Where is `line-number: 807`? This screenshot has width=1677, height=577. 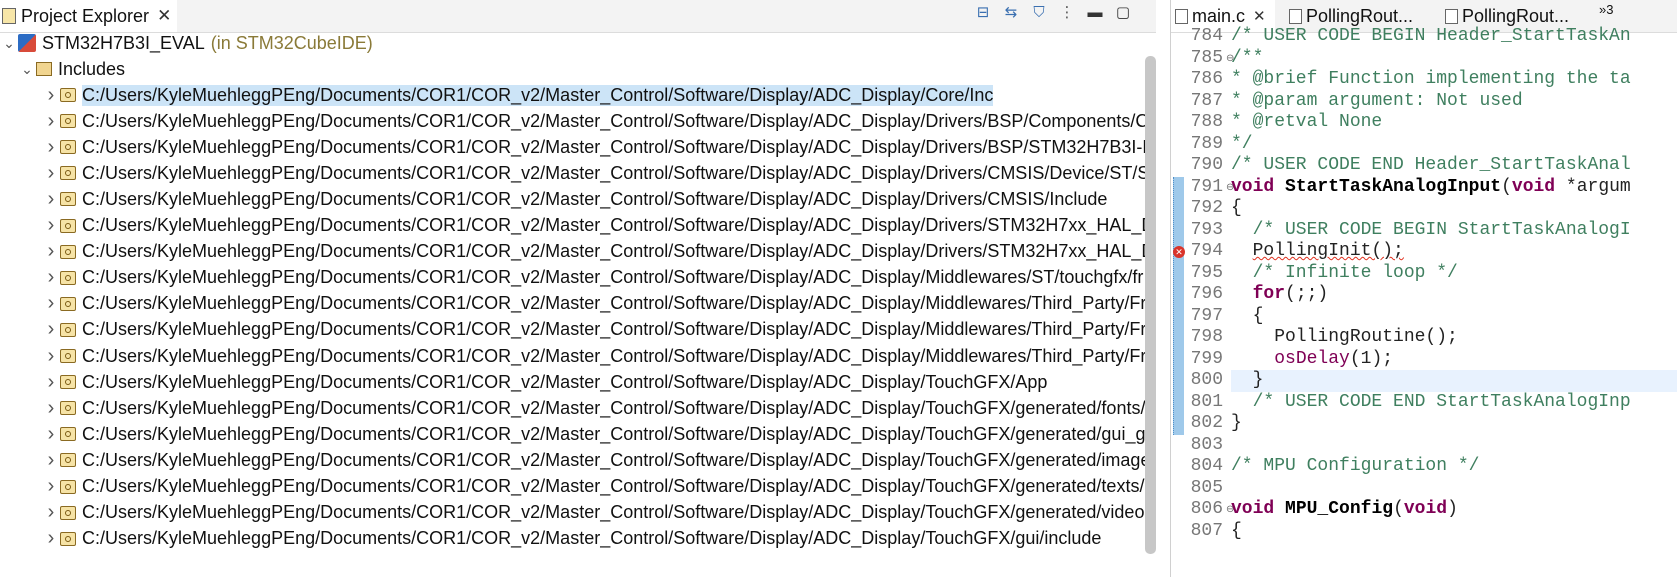
line-number: 807 is located at coordinates (1206, 530).